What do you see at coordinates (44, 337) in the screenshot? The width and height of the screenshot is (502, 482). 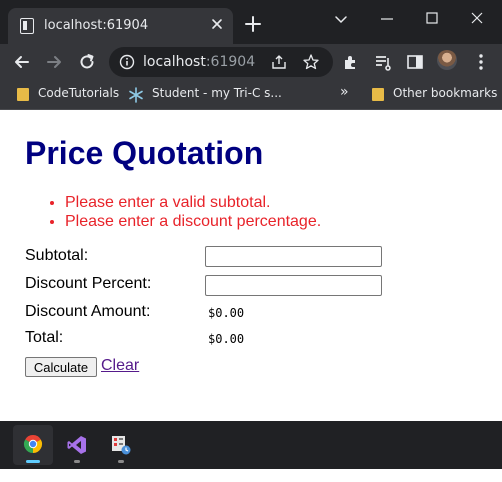 I see `total-label: Total:` at bounding box center [44, 337].